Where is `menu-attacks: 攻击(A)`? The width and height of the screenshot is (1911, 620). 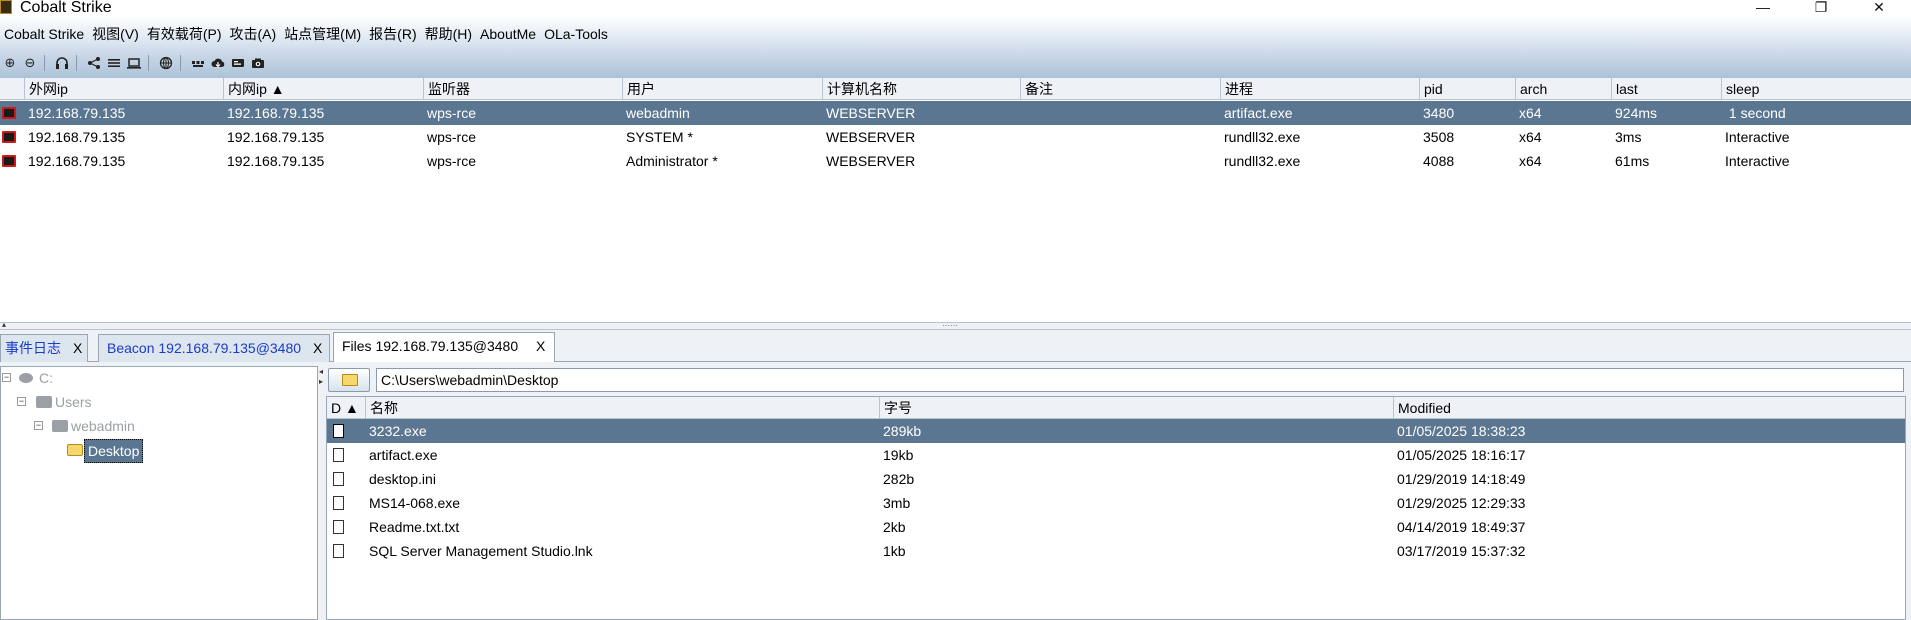
menu-attacks: 攻击(A) is located at coordinates (253, 34).